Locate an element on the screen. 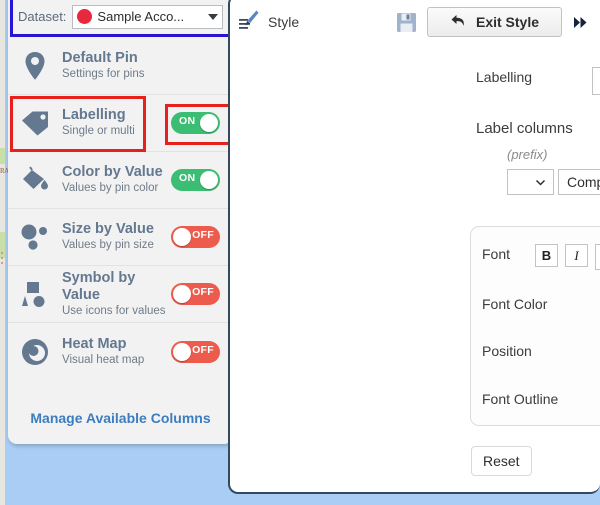 Image resolution: width=600 pixels, height=505 pixels. font-color-label: Font Color is located at coordinates (515, 304).